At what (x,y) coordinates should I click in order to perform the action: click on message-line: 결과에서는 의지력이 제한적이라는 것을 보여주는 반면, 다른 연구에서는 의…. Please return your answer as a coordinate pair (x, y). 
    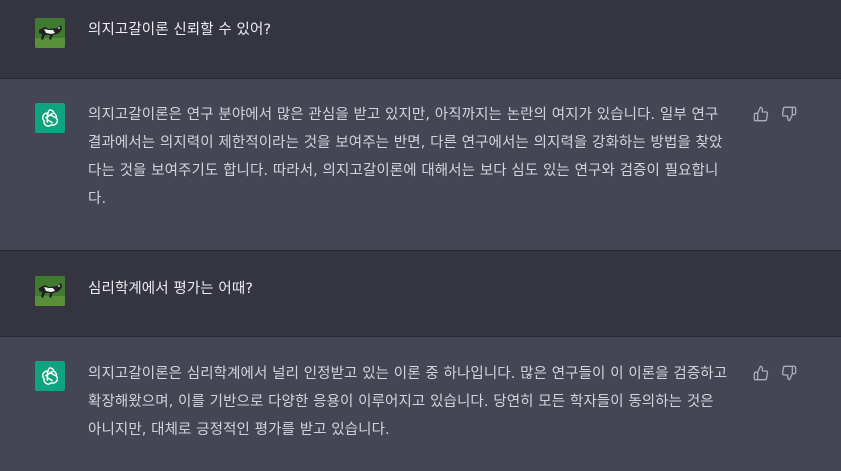
    Looking at the image, I should click on (405, 143).